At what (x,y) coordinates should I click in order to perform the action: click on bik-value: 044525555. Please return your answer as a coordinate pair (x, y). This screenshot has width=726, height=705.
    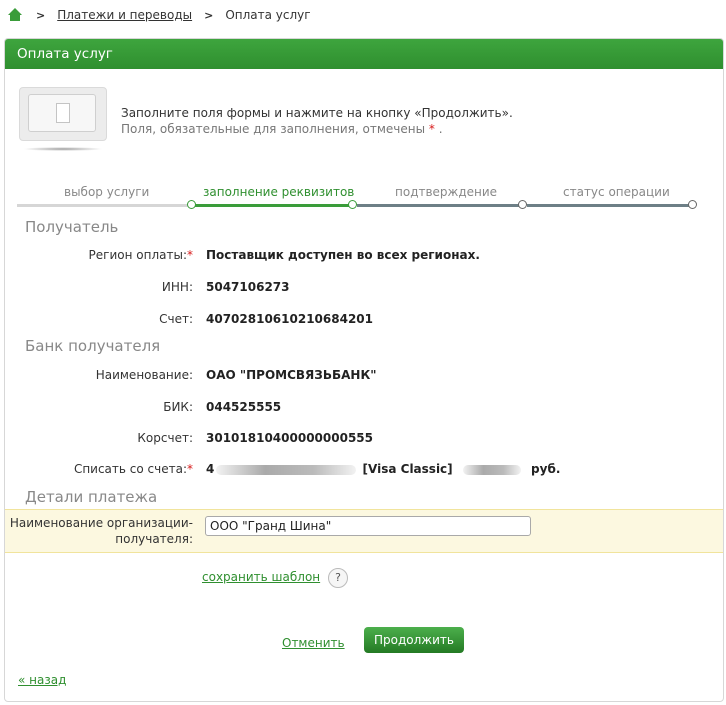
    Looking at the image, I should click on (244, 407).